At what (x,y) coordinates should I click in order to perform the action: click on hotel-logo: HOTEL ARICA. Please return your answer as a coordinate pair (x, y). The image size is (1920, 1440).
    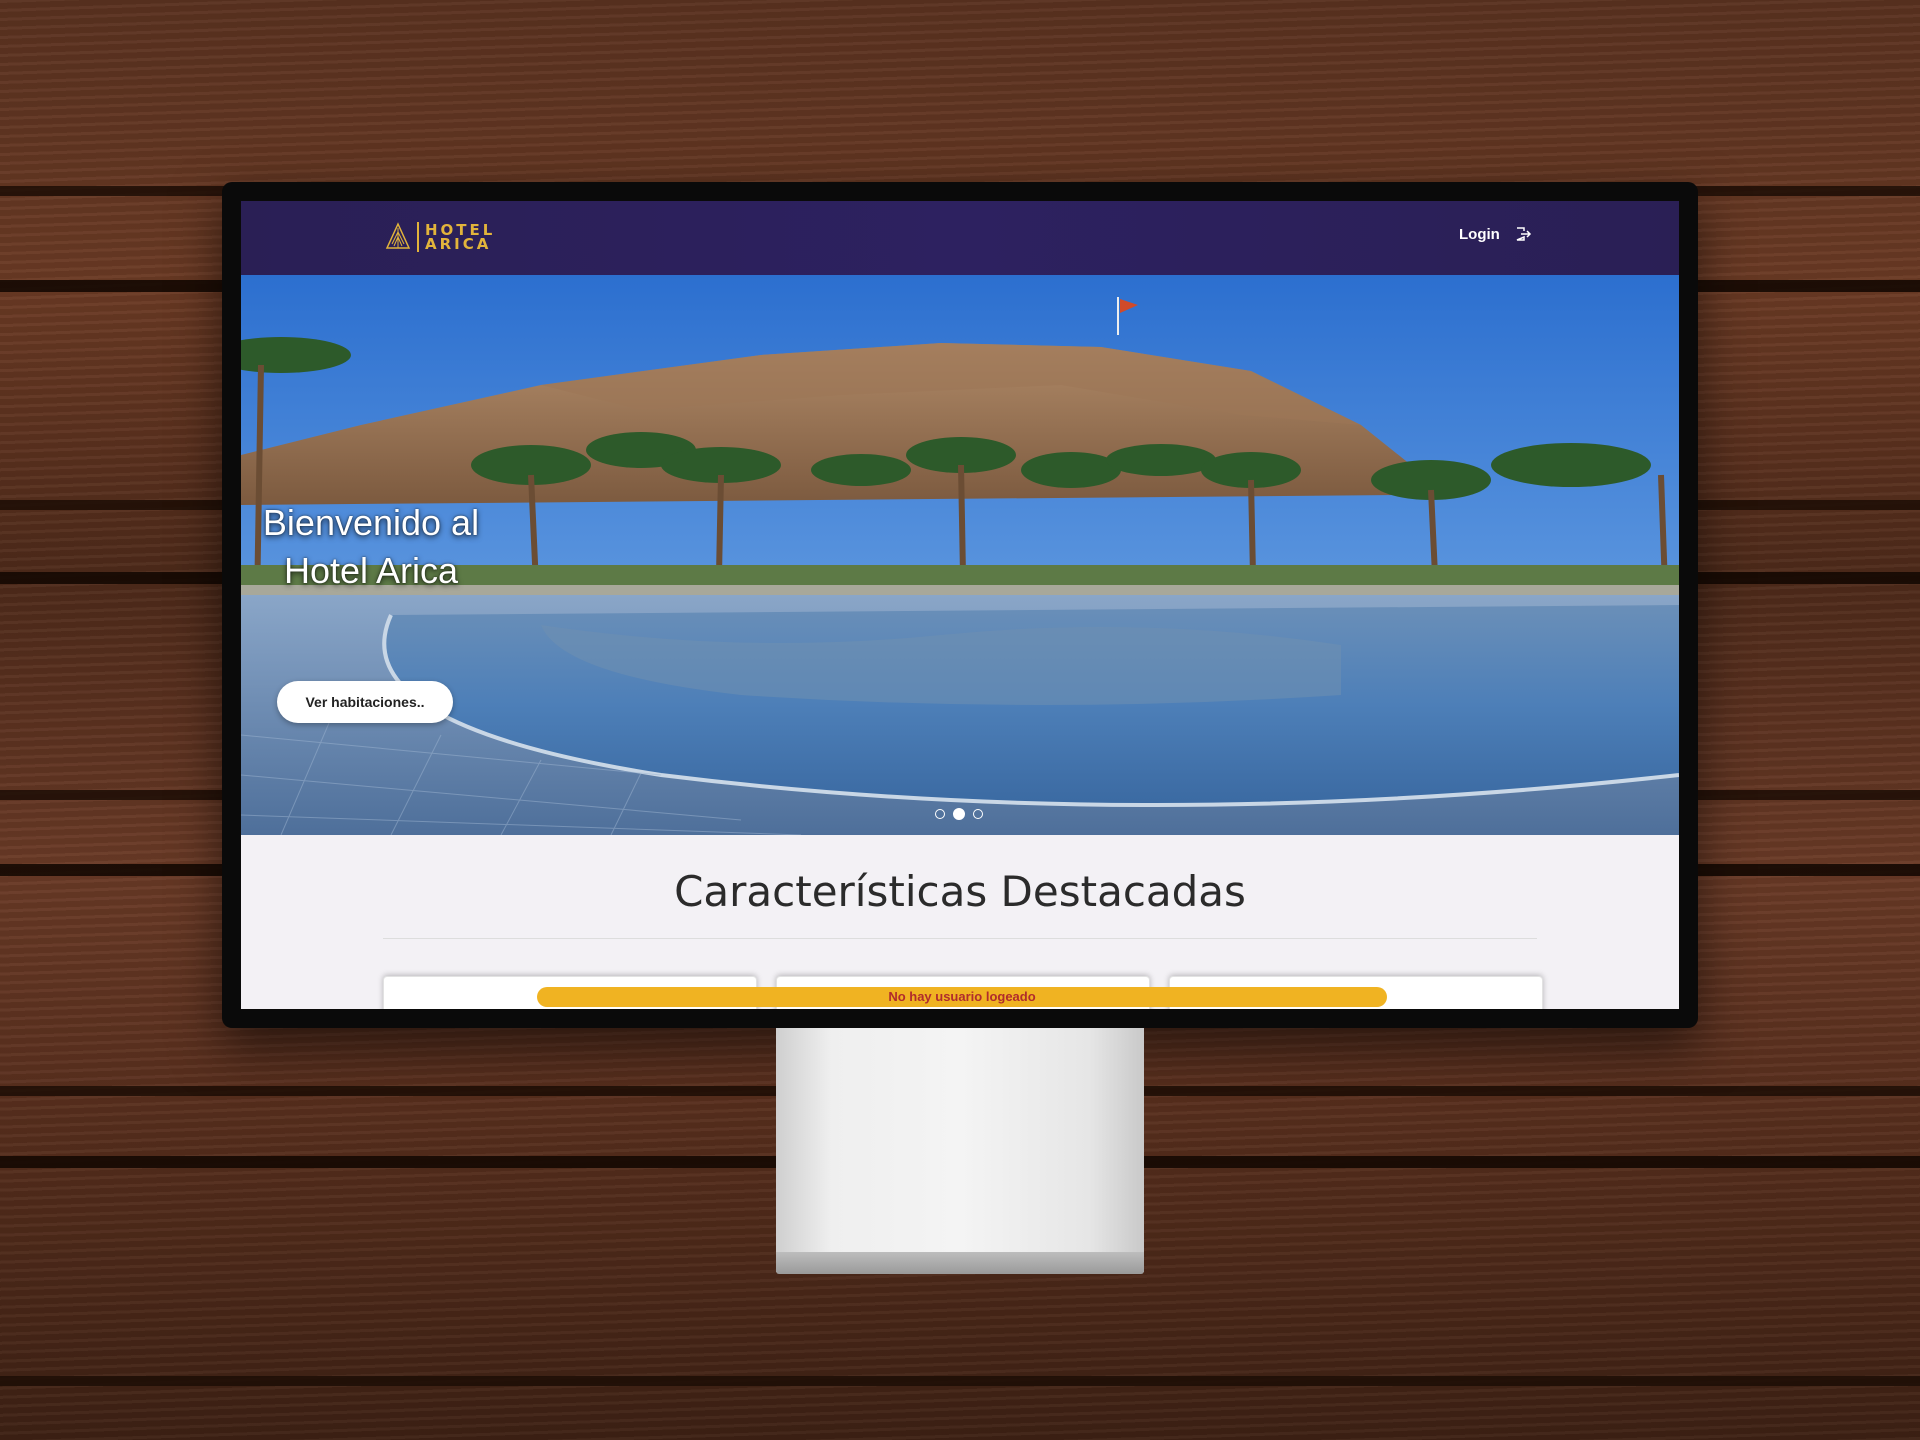
    Looking at the image, I should click on (440, 237).